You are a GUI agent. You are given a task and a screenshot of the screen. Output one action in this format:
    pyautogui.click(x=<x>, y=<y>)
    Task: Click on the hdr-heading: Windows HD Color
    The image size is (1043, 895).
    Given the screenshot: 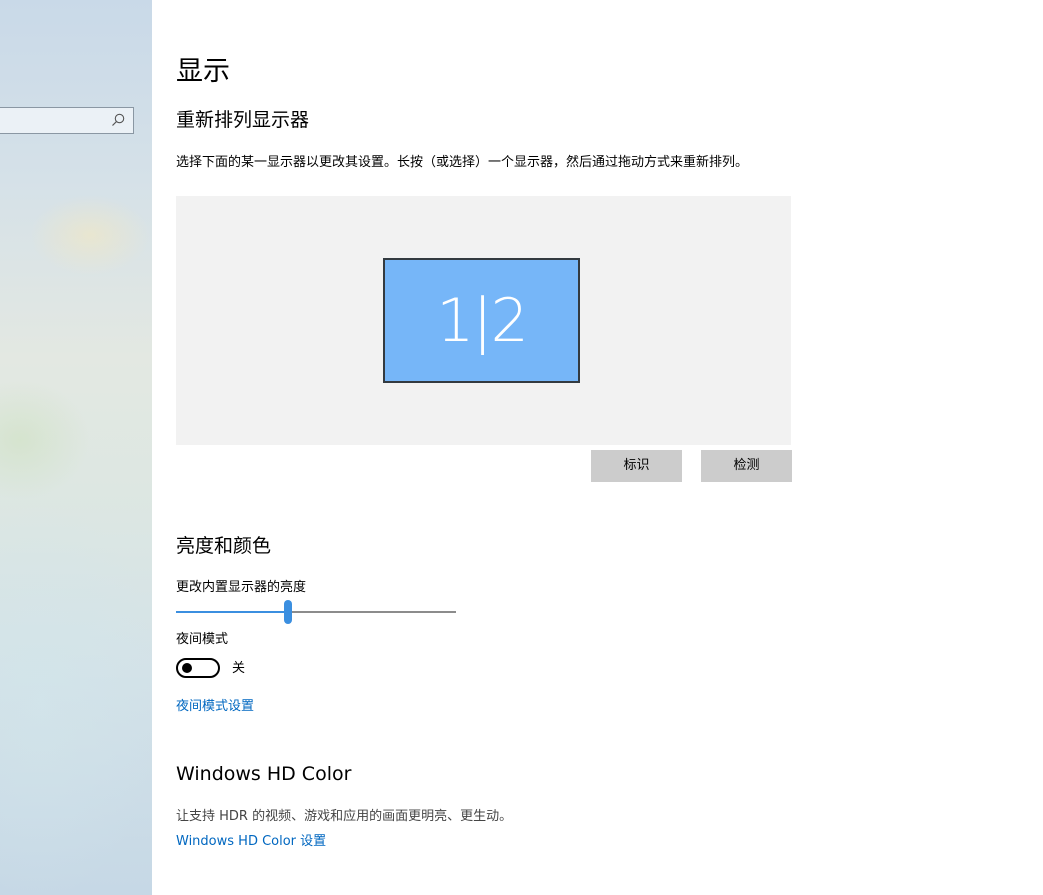 What is the action you would take?
    pyautogui.click(x=264, y=774)
    